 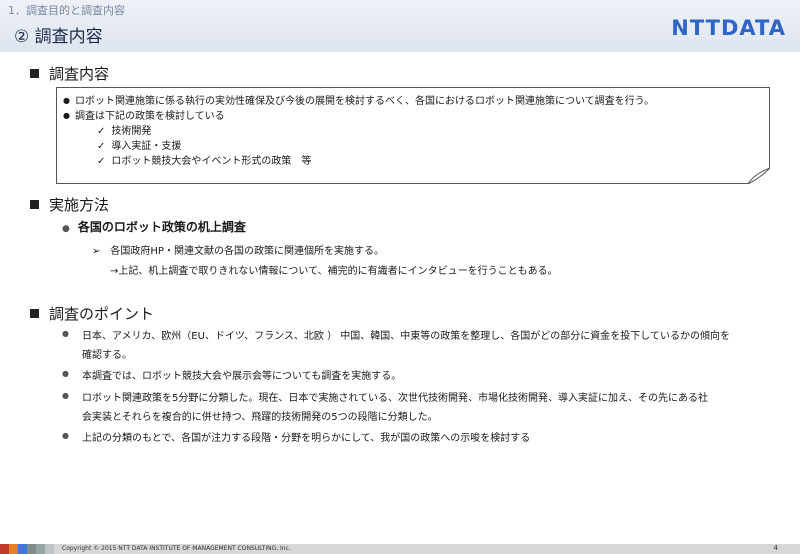 What do you see at coordinates (69, 204) in the screenshot?
I see `section-heading-method: 実施方法` at bounding box center [69, 204].